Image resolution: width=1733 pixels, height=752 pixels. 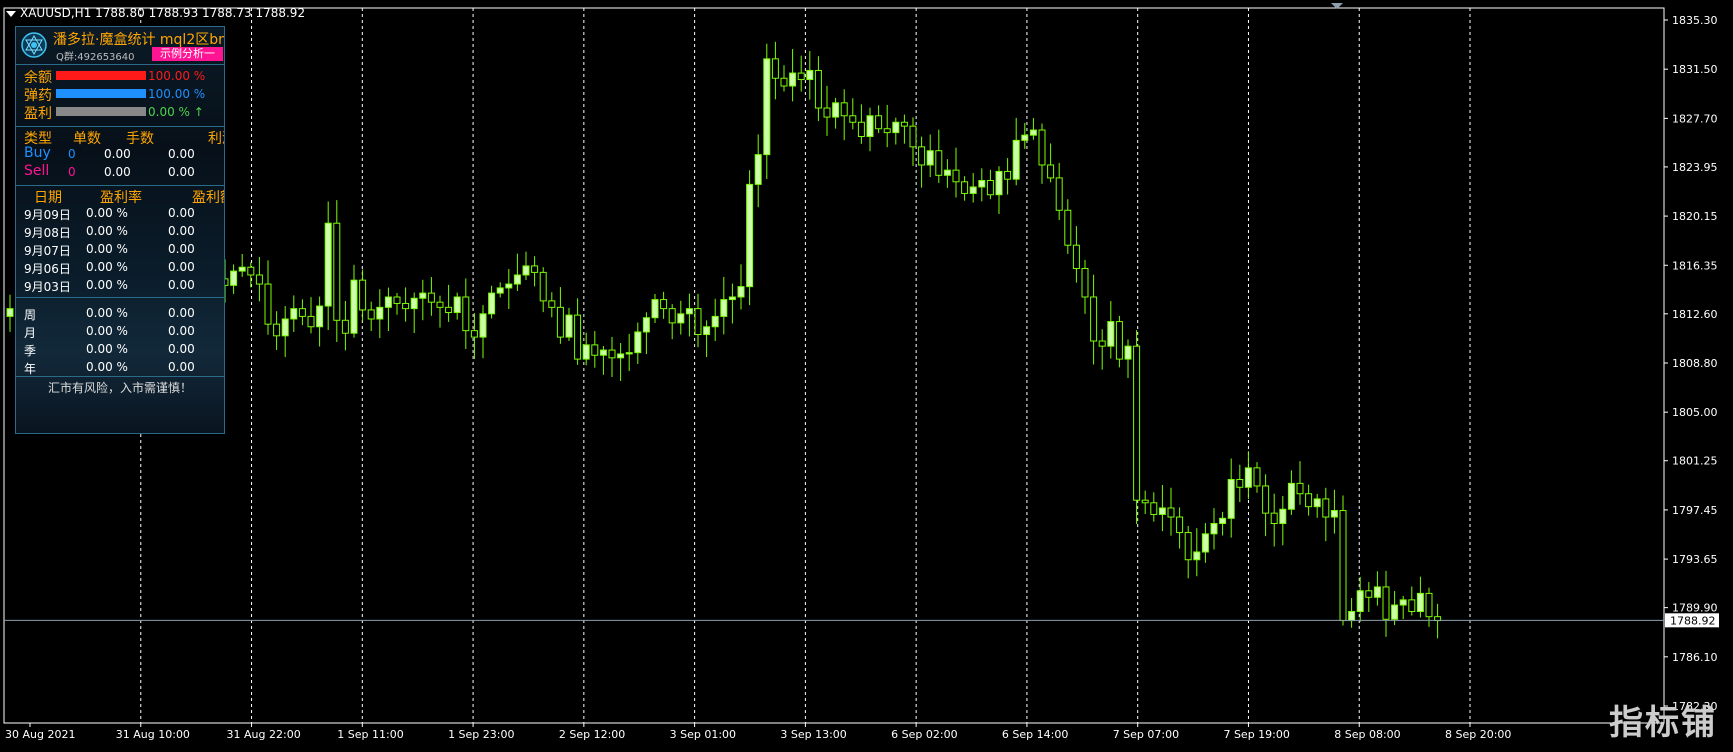 What do you see at coordinates (264, 734) in the screenshot?
I see `time-tick-label: 31 Aug 22:00` at bounding box center [264, 734].